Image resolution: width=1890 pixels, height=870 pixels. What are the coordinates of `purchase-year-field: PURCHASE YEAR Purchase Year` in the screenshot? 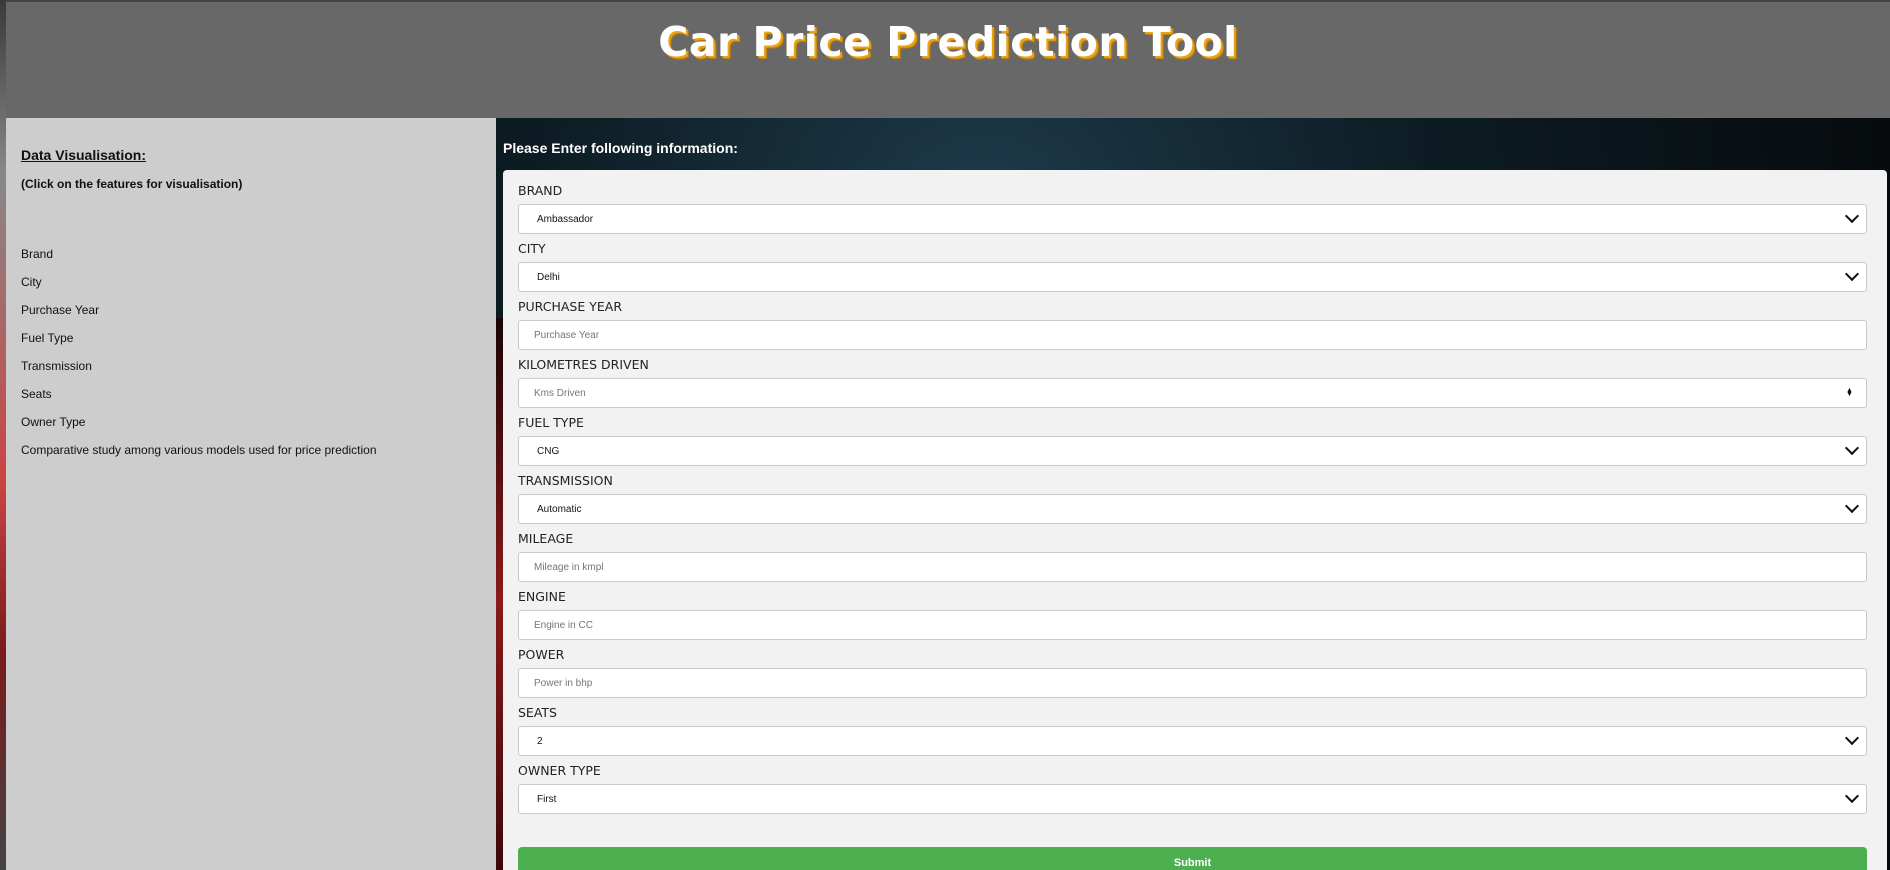 It's located at (1192, 324).